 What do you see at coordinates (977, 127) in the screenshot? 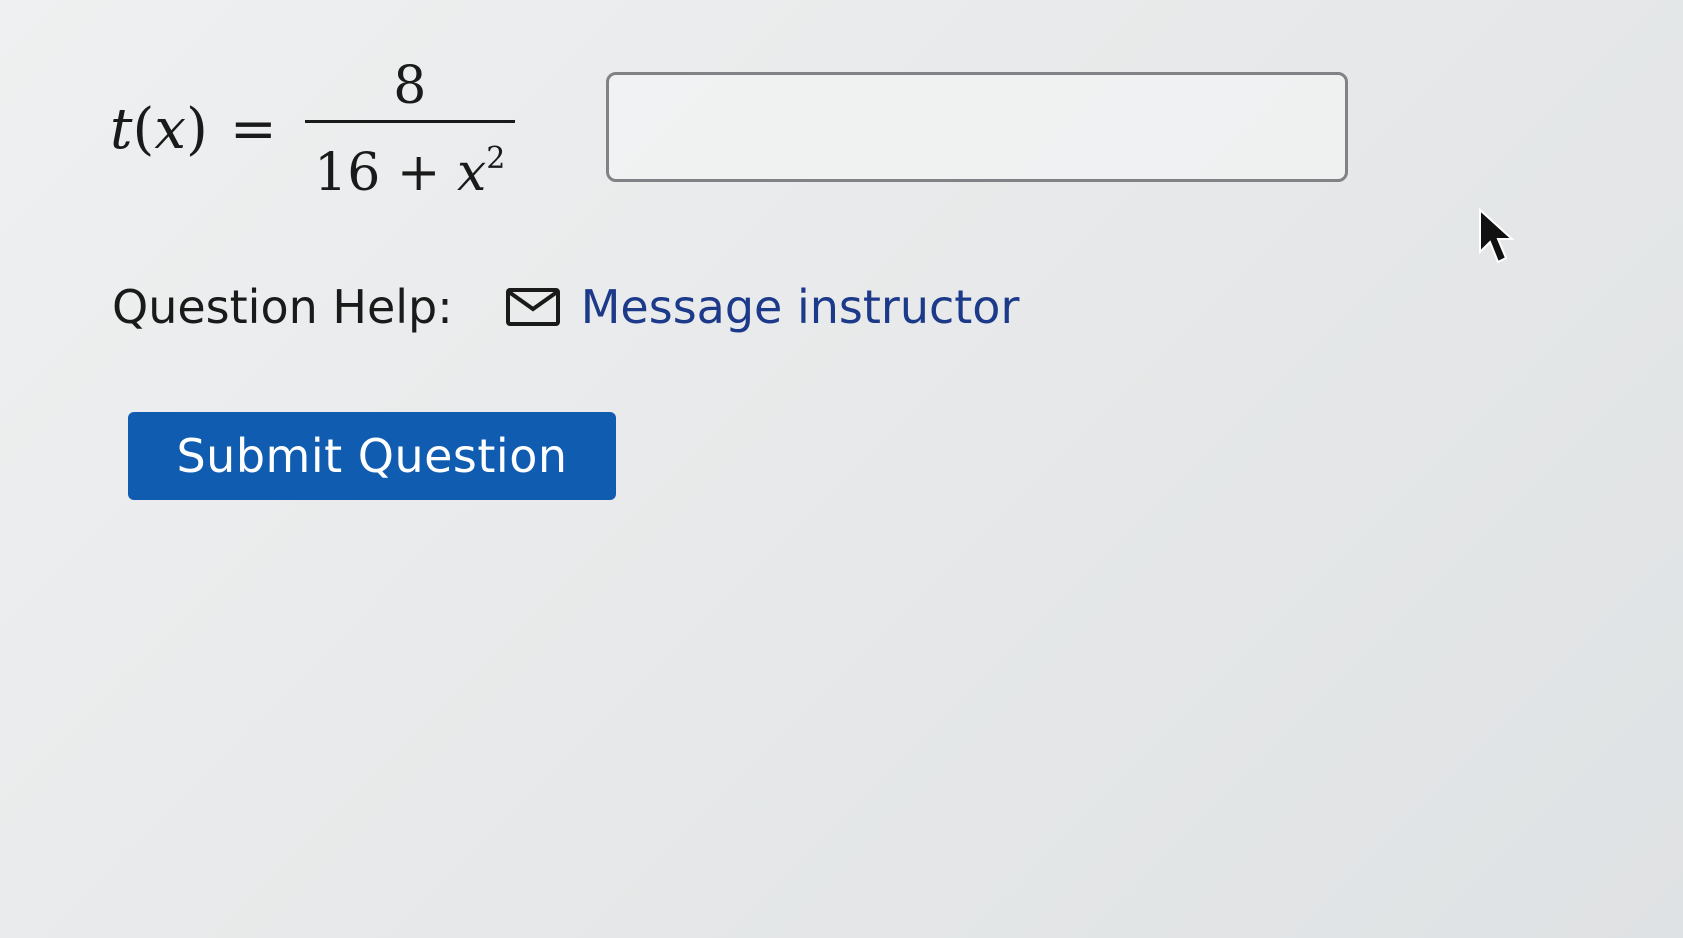
I see `answer-input` at bounding box center [977, 127].